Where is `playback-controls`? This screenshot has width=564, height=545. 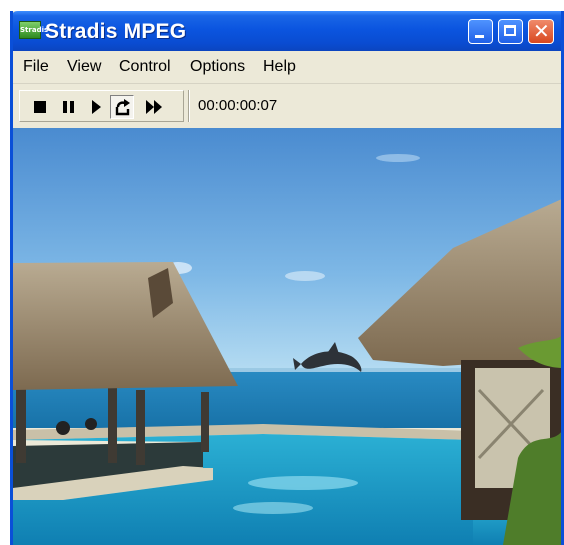 playback-controls is located at coordinates (101, 106).